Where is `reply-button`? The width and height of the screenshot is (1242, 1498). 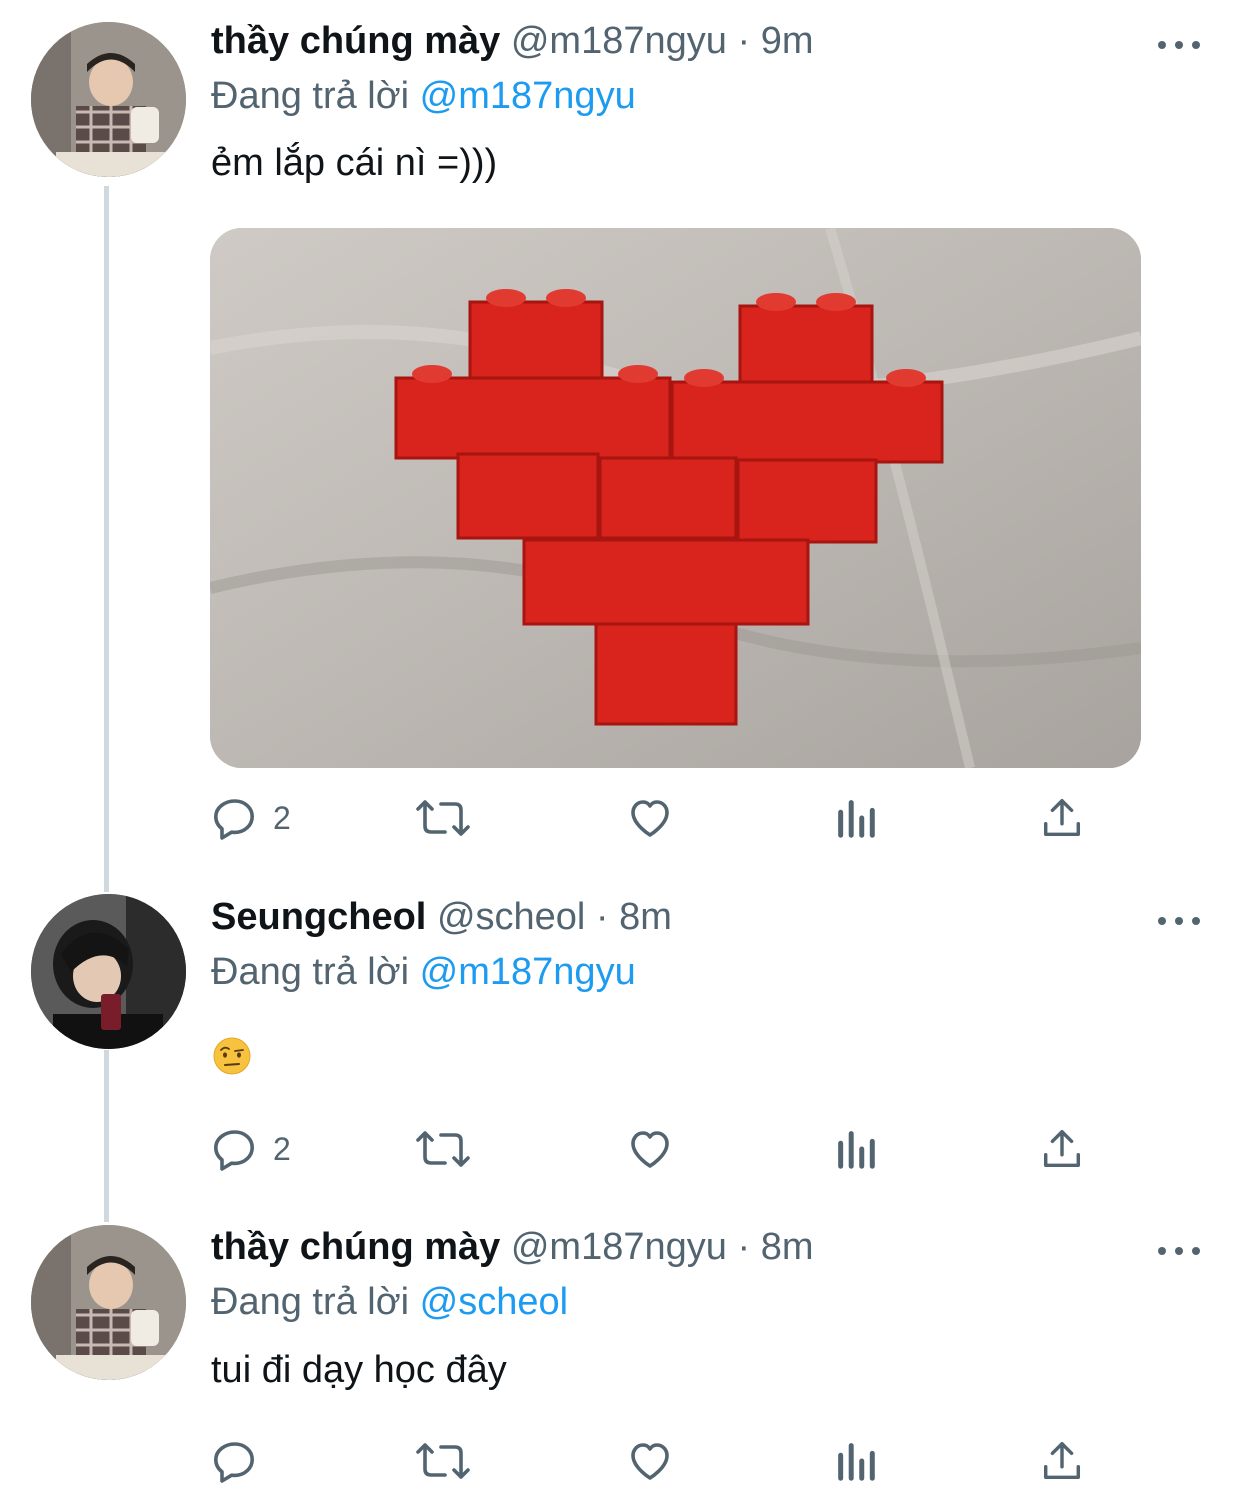 reply-button is located at coordinates (242, 1461).